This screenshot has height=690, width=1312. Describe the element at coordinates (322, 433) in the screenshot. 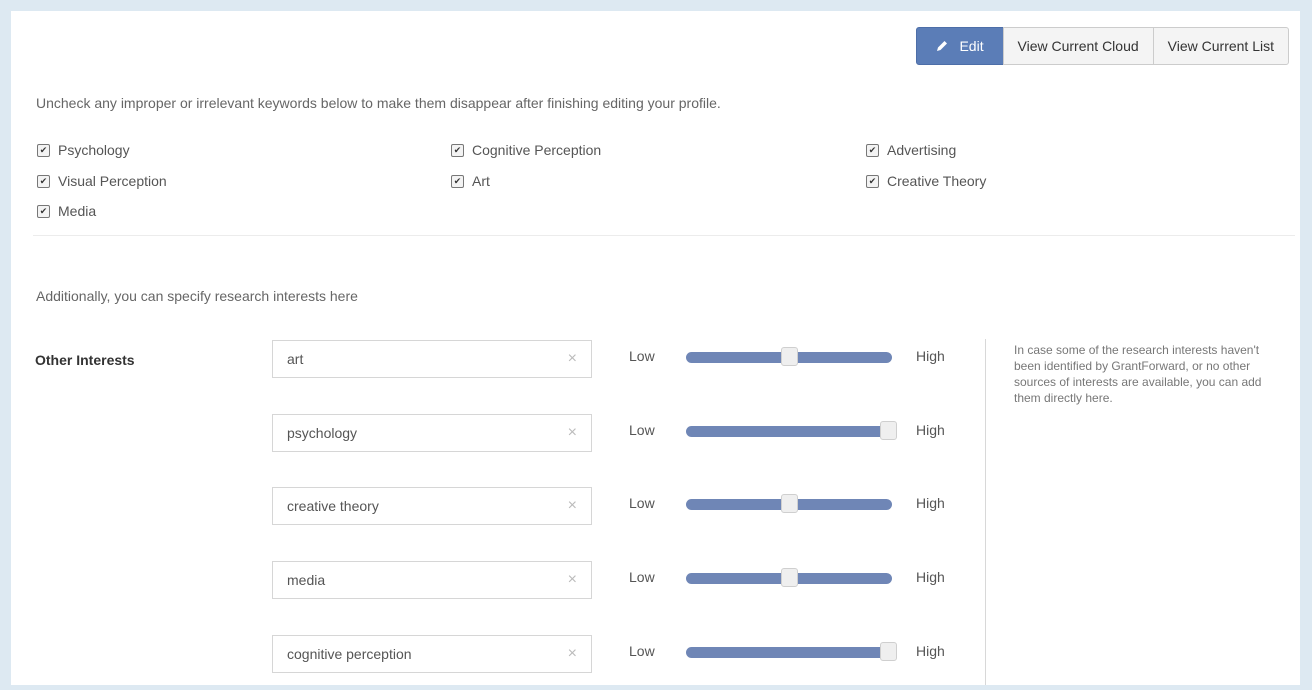

I see `interest-input-value: psychology` at that location.